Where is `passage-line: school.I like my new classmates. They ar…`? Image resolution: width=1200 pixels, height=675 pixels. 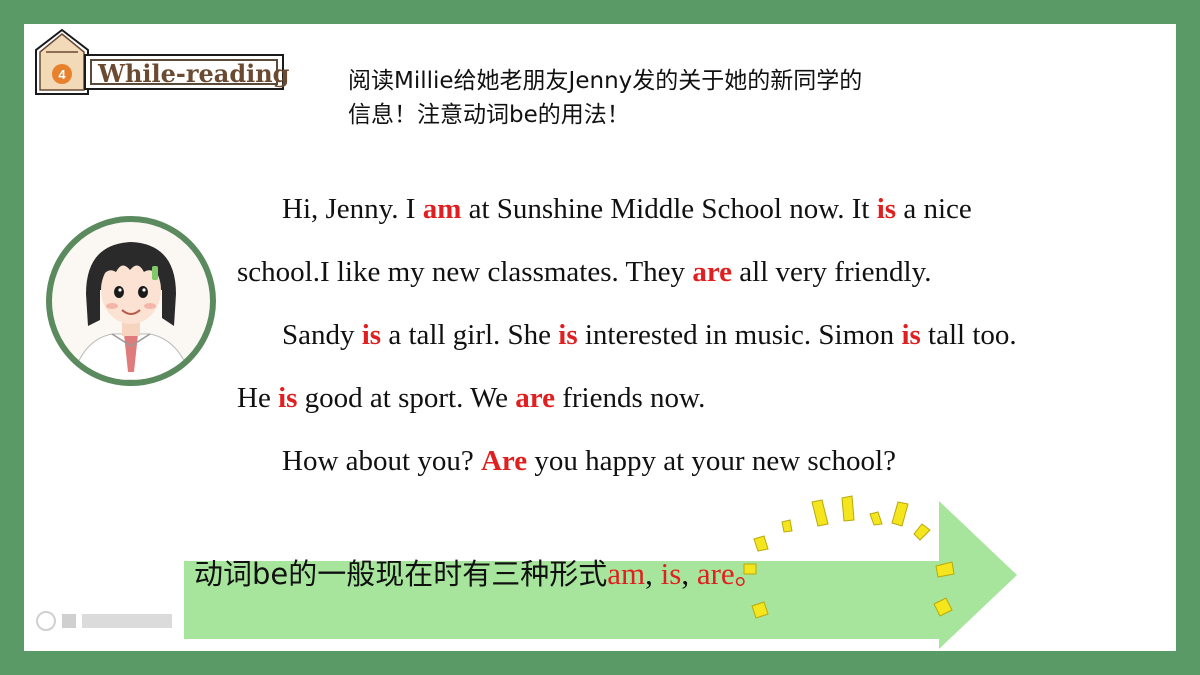 passage-line: school.I like my new classmates. They ar… is located at coordinates (584, 272).